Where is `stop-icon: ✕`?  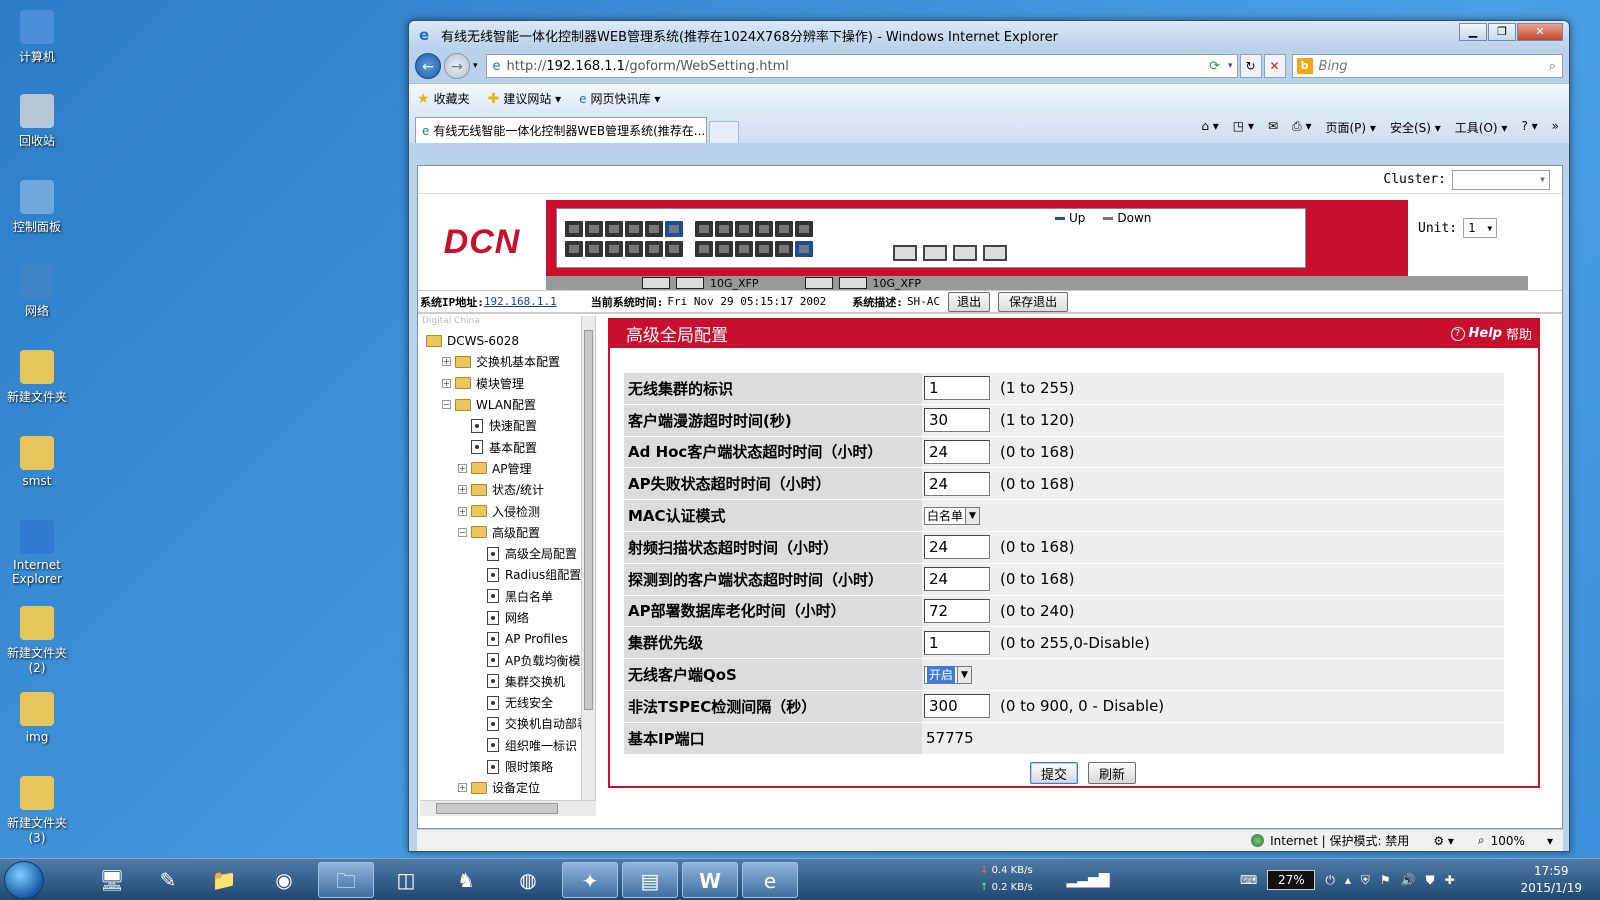
stop-icon: ✕ is located at coordinates (1274, 66).